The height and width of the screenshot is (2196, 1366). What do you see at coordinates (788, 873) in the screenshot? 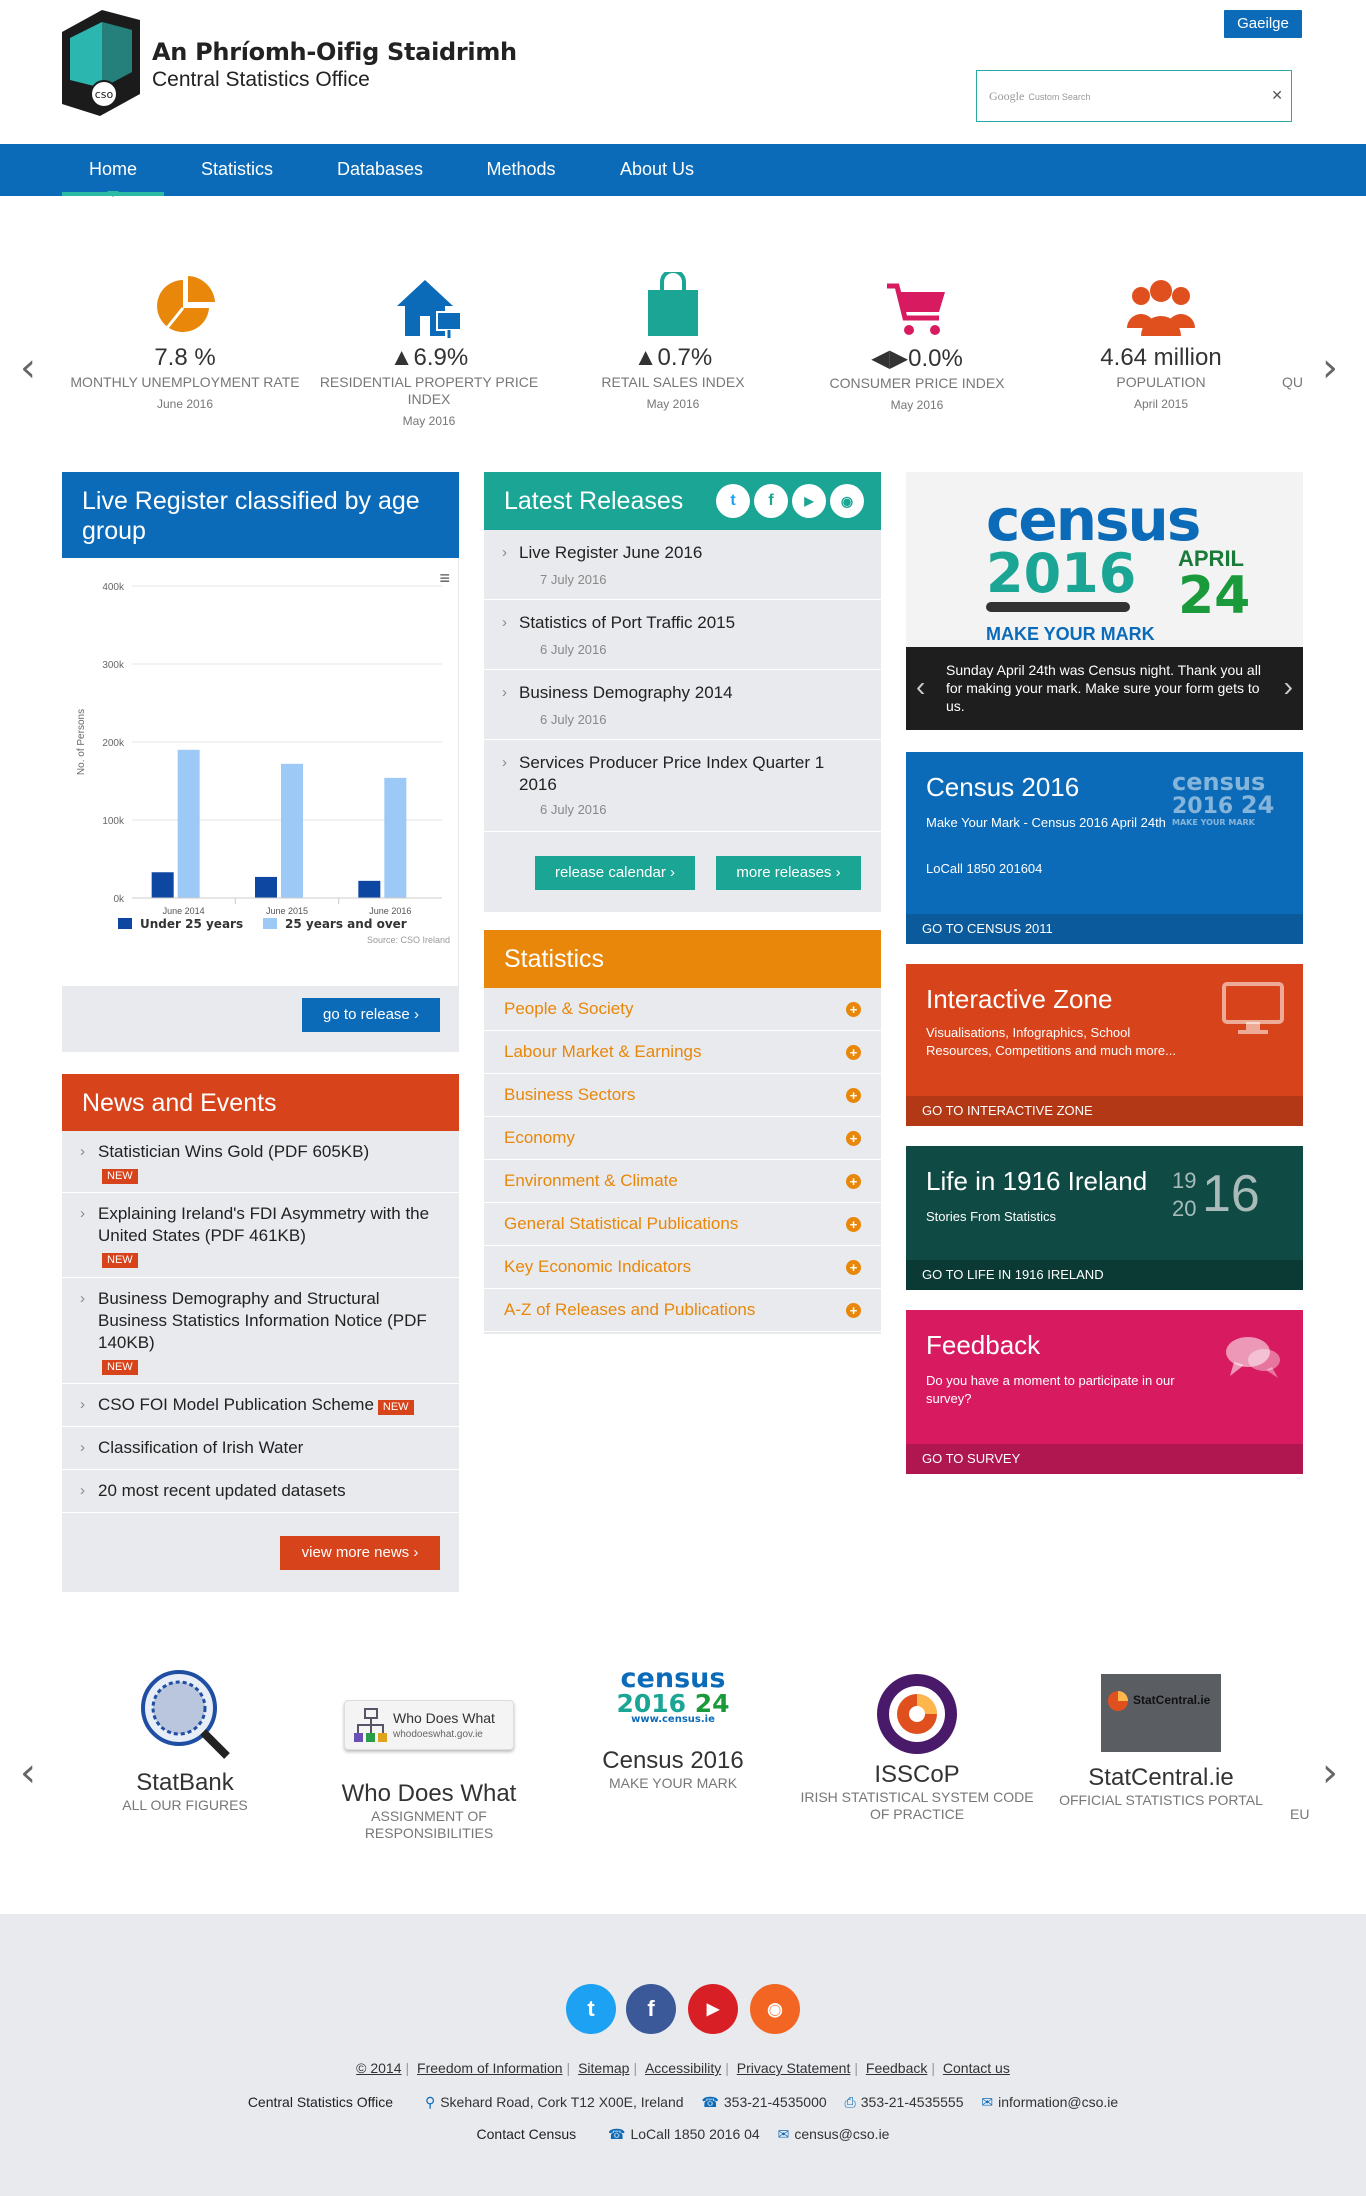
I see `more-releases-button: more releases ›` at bounding box center [788, 873].